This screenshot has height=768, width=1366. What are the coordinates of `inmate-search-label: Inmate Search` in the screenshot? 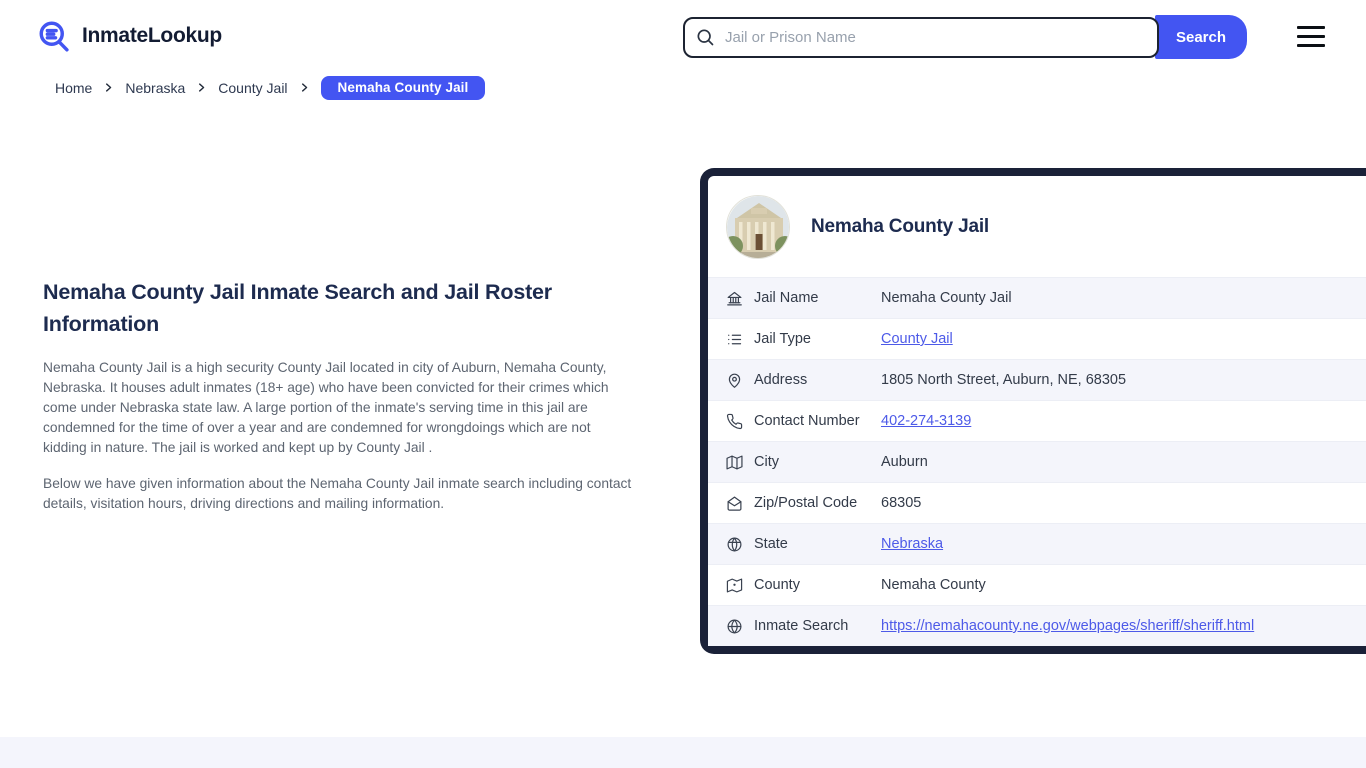 It's located at (801, 626).